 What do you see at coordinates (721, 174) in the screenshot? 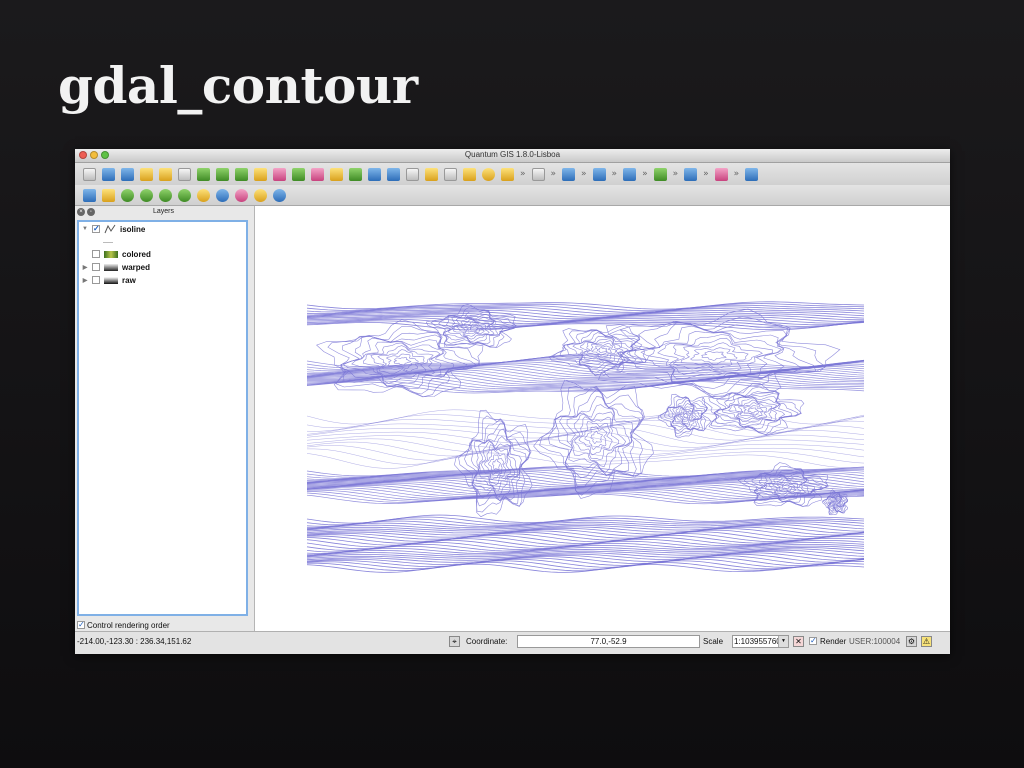
I see `python-console-icon` at bounding box center [721, 174].